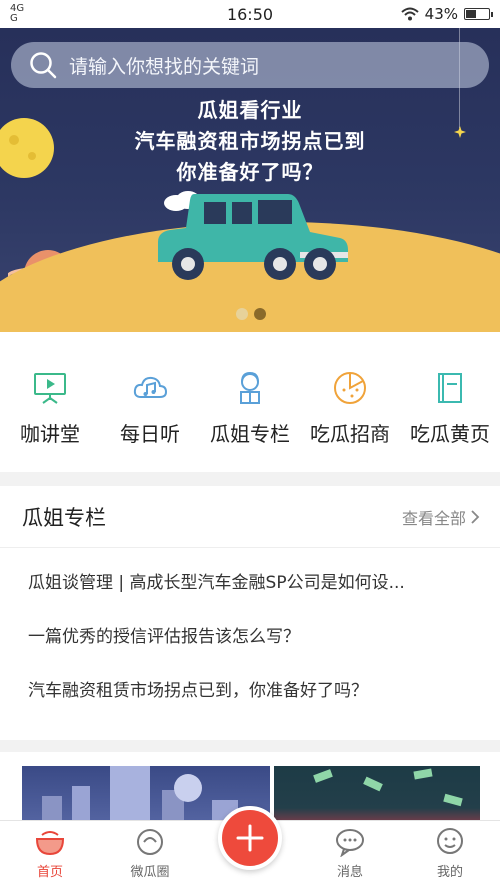 This screenshot has width=500, height=888. I want to click on add-button, so click(250, 838).